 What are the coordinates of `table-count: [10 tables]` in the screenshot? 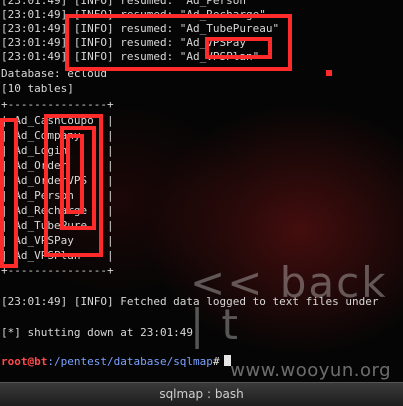 It's located at (37, 88).